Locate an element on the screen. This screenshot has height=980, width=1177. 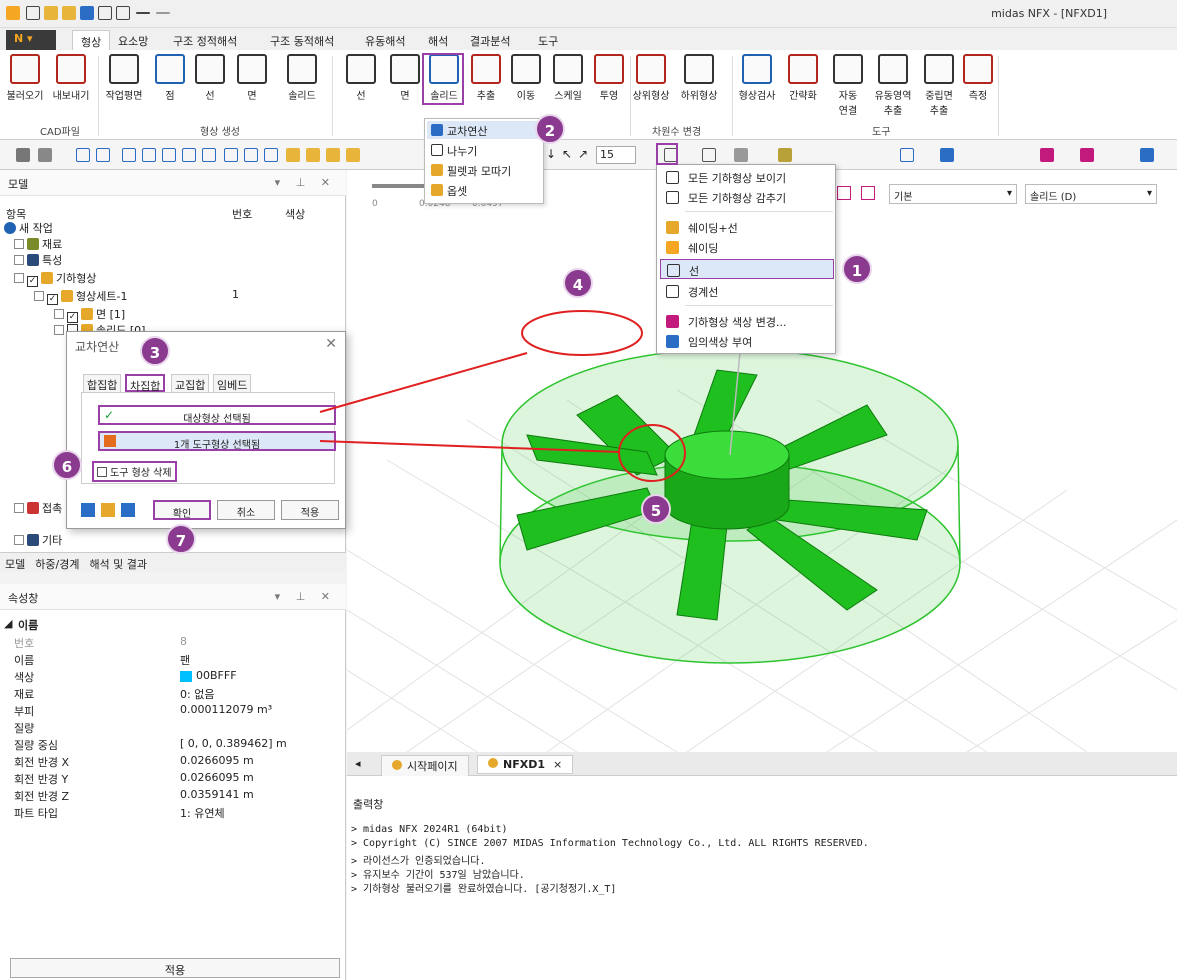
measure-button: 측정 is located at coordinates (978, 78).